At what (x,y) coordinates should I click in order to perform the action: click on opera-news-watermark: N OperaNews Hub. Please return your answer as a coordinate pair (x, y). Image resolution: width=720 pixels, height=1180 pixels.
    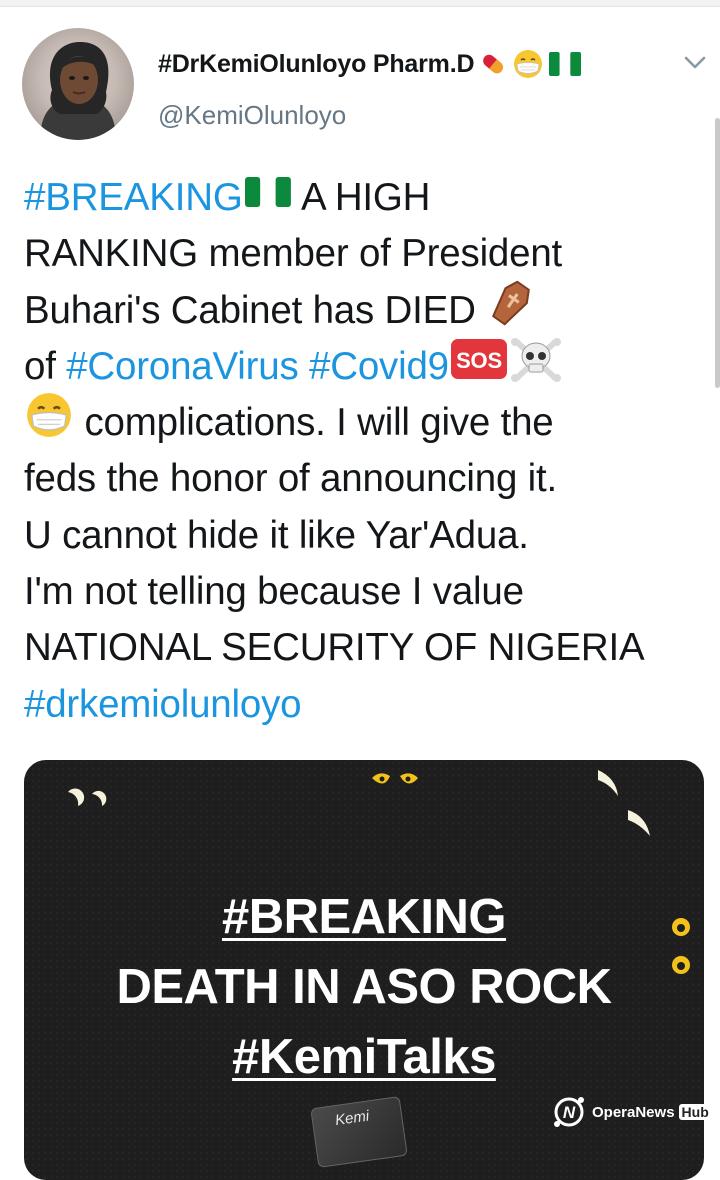
    Looking at the image, I should click on (631, 1112).